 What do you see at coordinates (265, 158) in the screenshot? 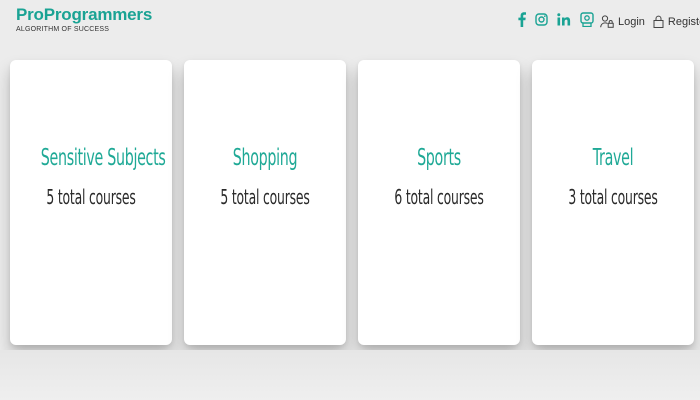
I see `category-title: Shopping` at bounding box center [265, 158].